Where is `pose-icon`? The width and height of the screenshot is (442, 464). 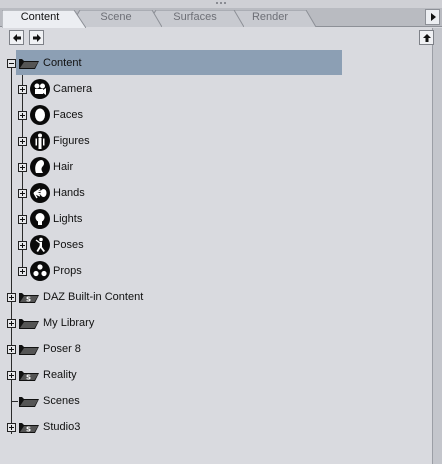 pose-icon is located at coordinates (40, 245).